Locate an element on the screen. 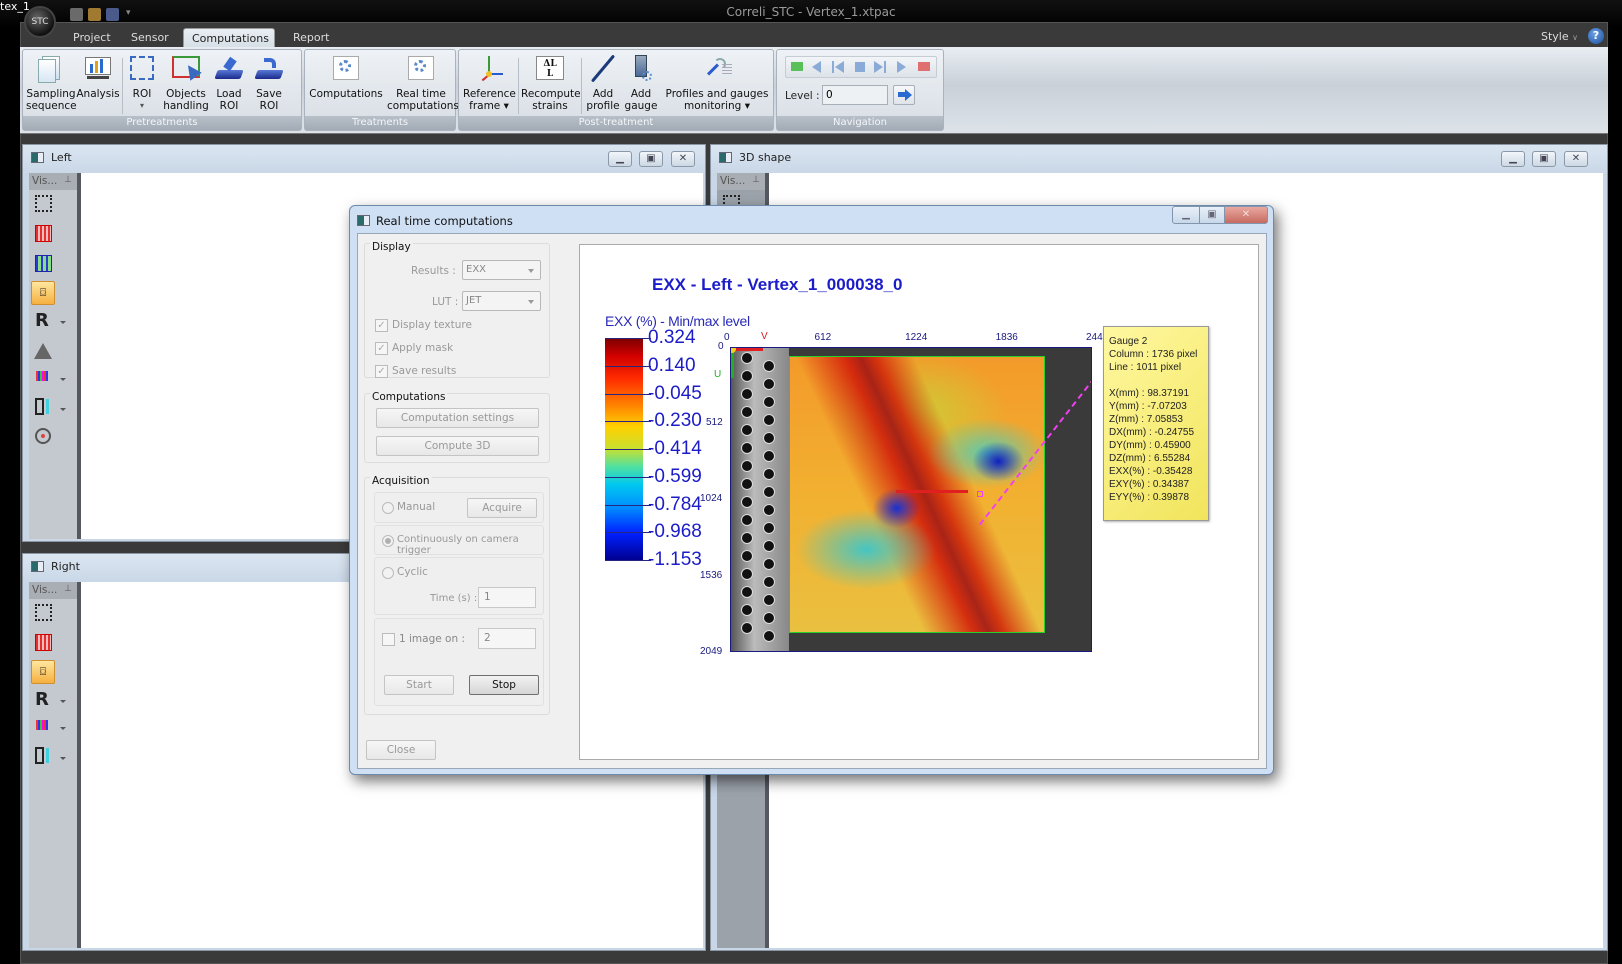 This screenshot has height=964, width=1622. style-menu: Style ∨ is located at coordinates (1559, 36).